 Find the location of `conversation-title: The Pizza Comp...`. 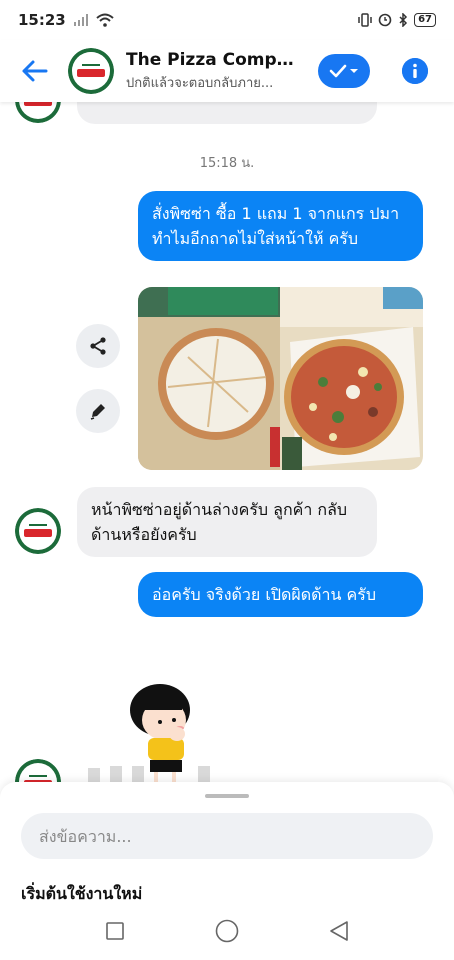

conversation-title: The Pizza Comp... is located at coordinates (211, 59).